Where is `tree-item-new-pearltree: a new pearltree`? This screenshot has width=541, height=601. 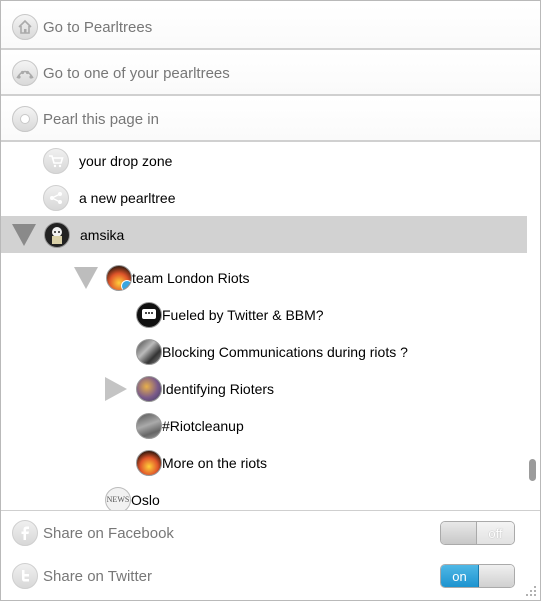
tree-item-new-pearltree: a new pearltree is located at coordinates (264, 197).